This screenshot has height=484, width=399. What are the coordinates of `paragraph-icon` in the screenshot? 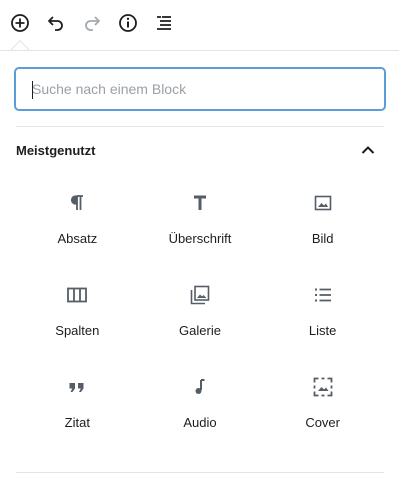 It's located at (77, 203).